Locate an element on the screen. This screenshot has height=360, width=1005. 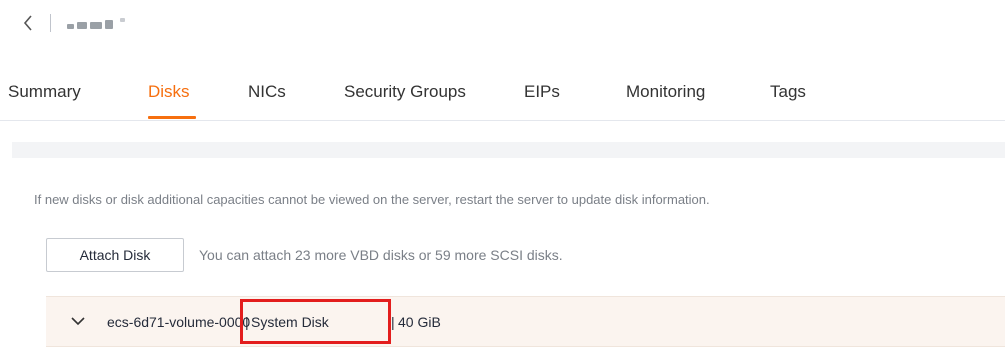
tab-eips: EIPs is located at coordinates (542, 92).